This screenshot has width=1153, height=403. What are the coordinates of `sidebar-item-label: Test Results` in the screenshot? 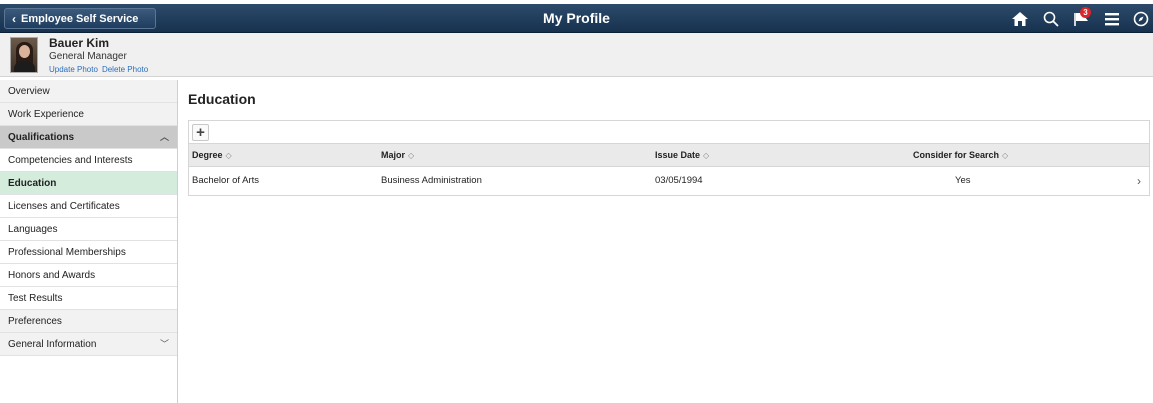 It's located at (35, 298).